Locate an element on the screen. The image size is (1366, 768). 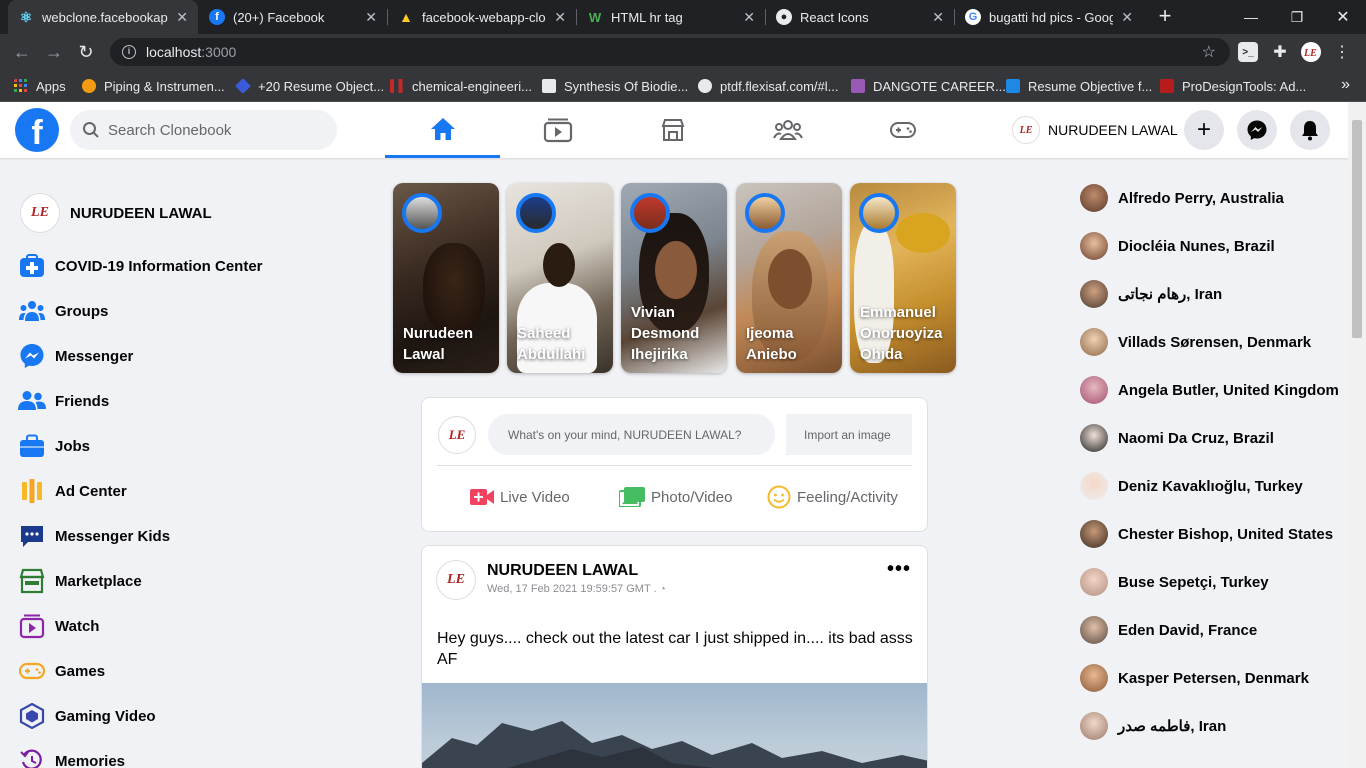
browser-tab-3: W HTML hr tag ✕ is located at coordinates (671, 17).